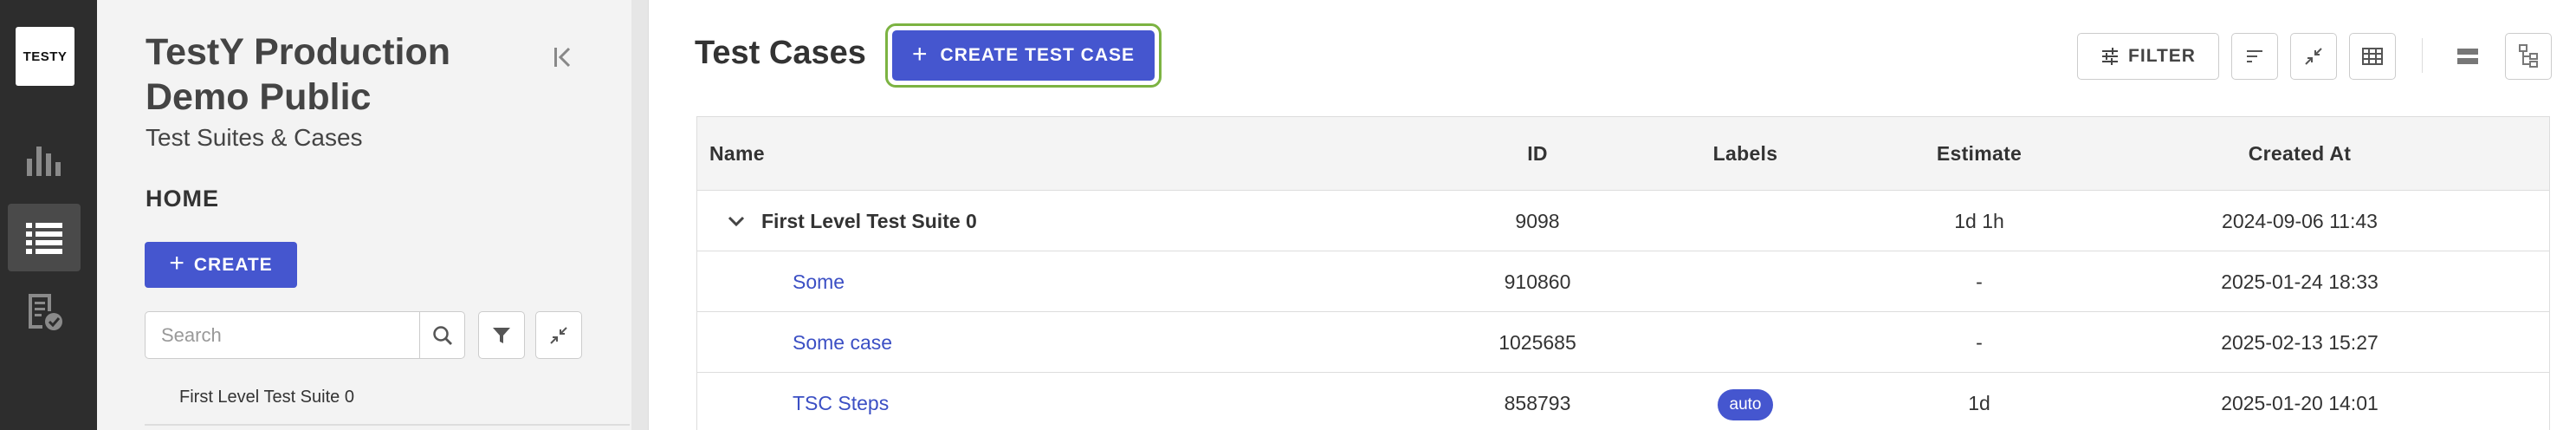 This screenshot has height=430, width=2576. Describe the element at coordinates (2300, 221) in the screenshot. I see `suite-created-at: 2024-09-06 11:43` at that location.